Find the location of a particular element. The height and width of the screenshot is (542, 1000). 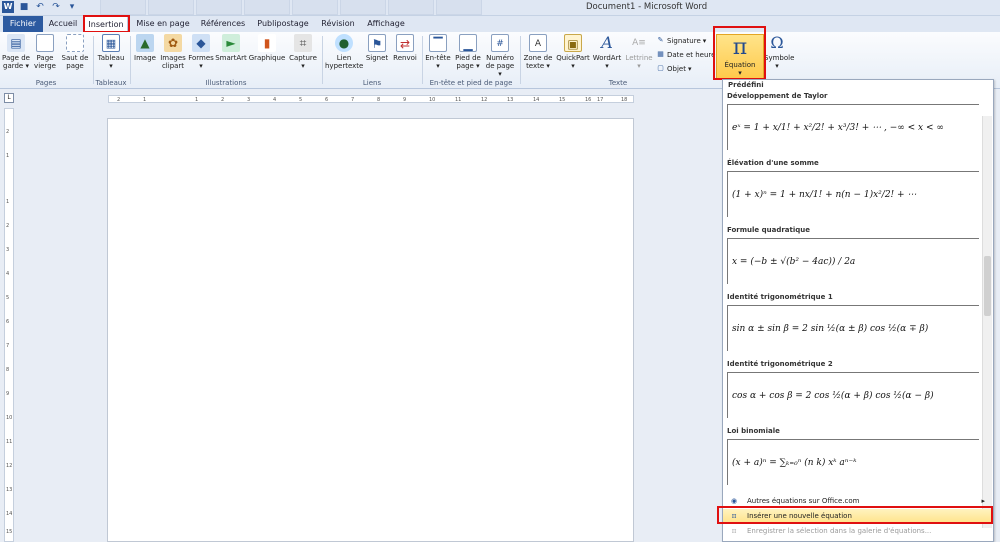

group-entete-label: En-tête et pied de page is located at coordinates (471, 83).